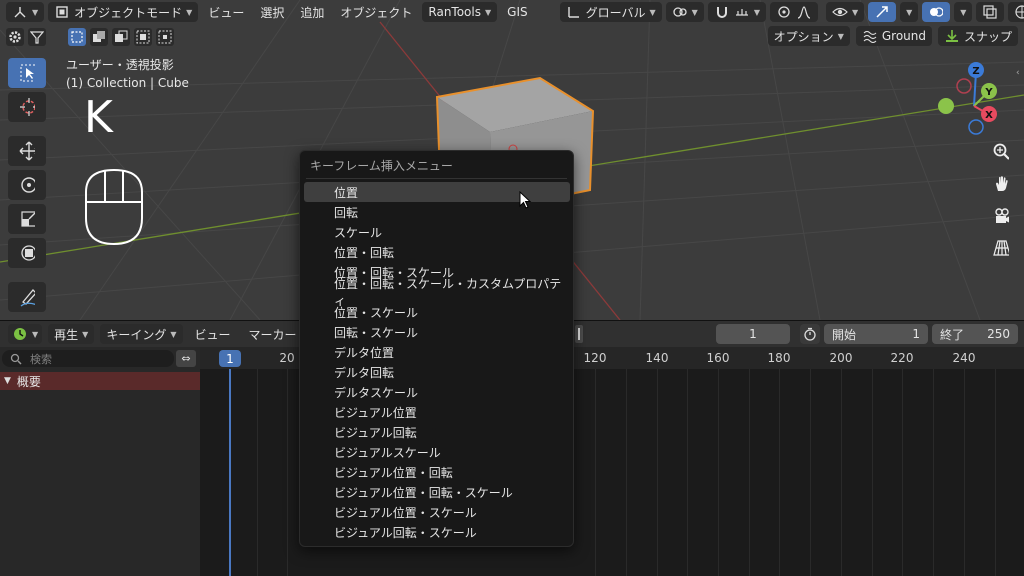  Describe the element at coordinates (845, 12) in the screenshot. I see `visibility-dropdown: ▼` at that location.